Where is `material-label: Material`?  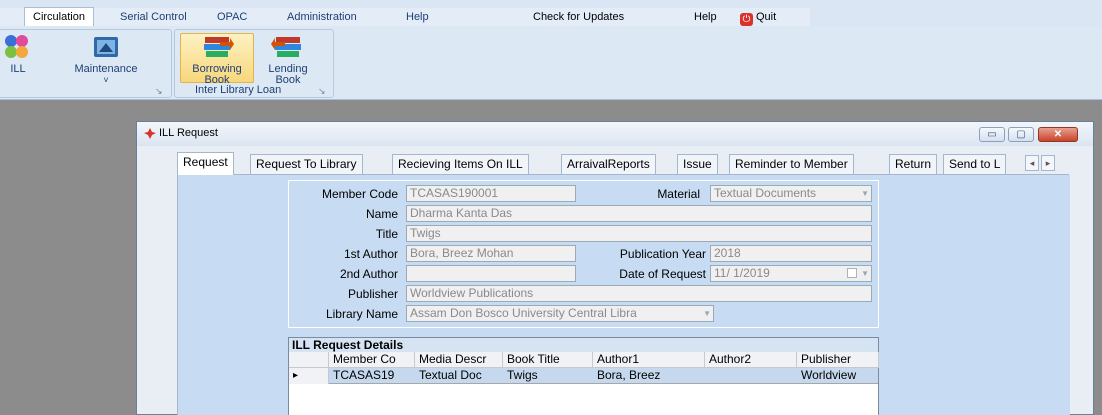
material-label: Material is located at coordinates (678, 194).